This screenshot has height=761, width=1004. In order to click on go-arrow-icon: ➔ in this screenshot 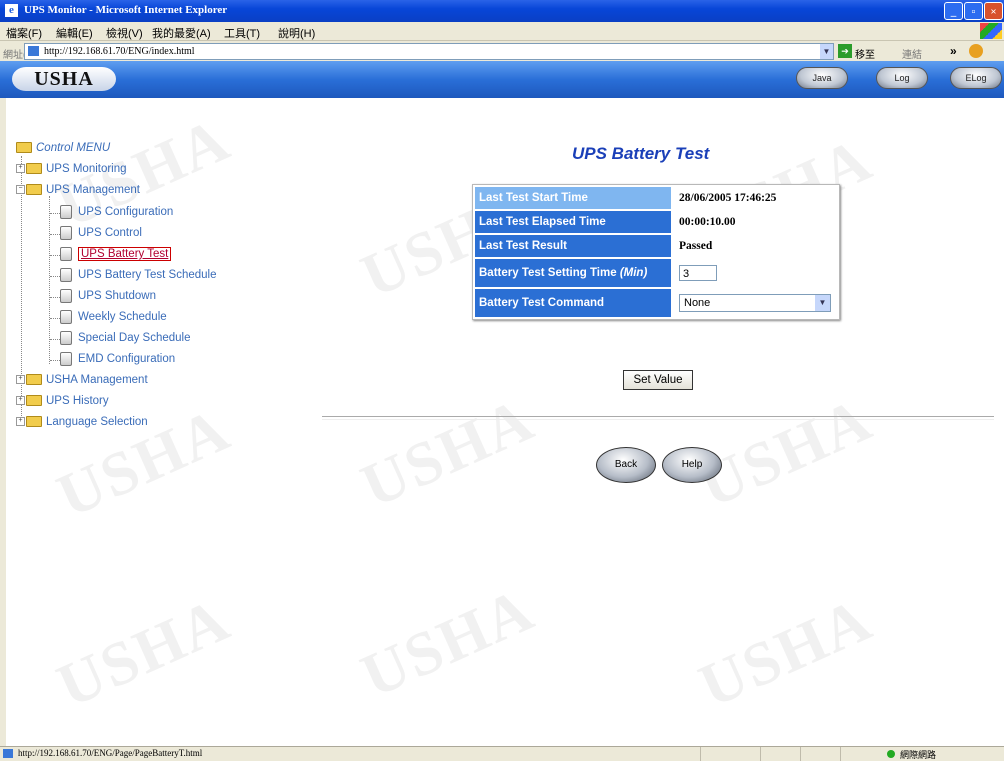, I will do `click(845, 51)`.